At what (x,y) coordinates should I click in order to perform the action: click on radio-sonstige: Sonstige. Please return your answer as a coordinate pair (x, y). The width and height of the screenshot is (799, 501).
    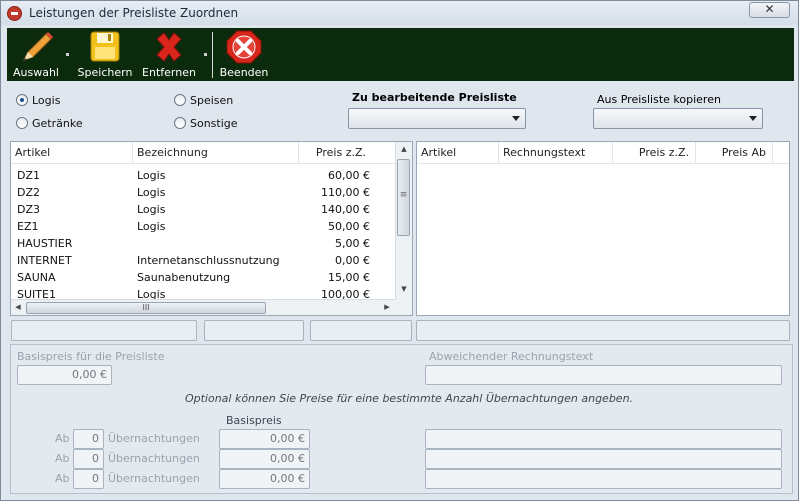
    Looking at the image, I should click on (206, 124).